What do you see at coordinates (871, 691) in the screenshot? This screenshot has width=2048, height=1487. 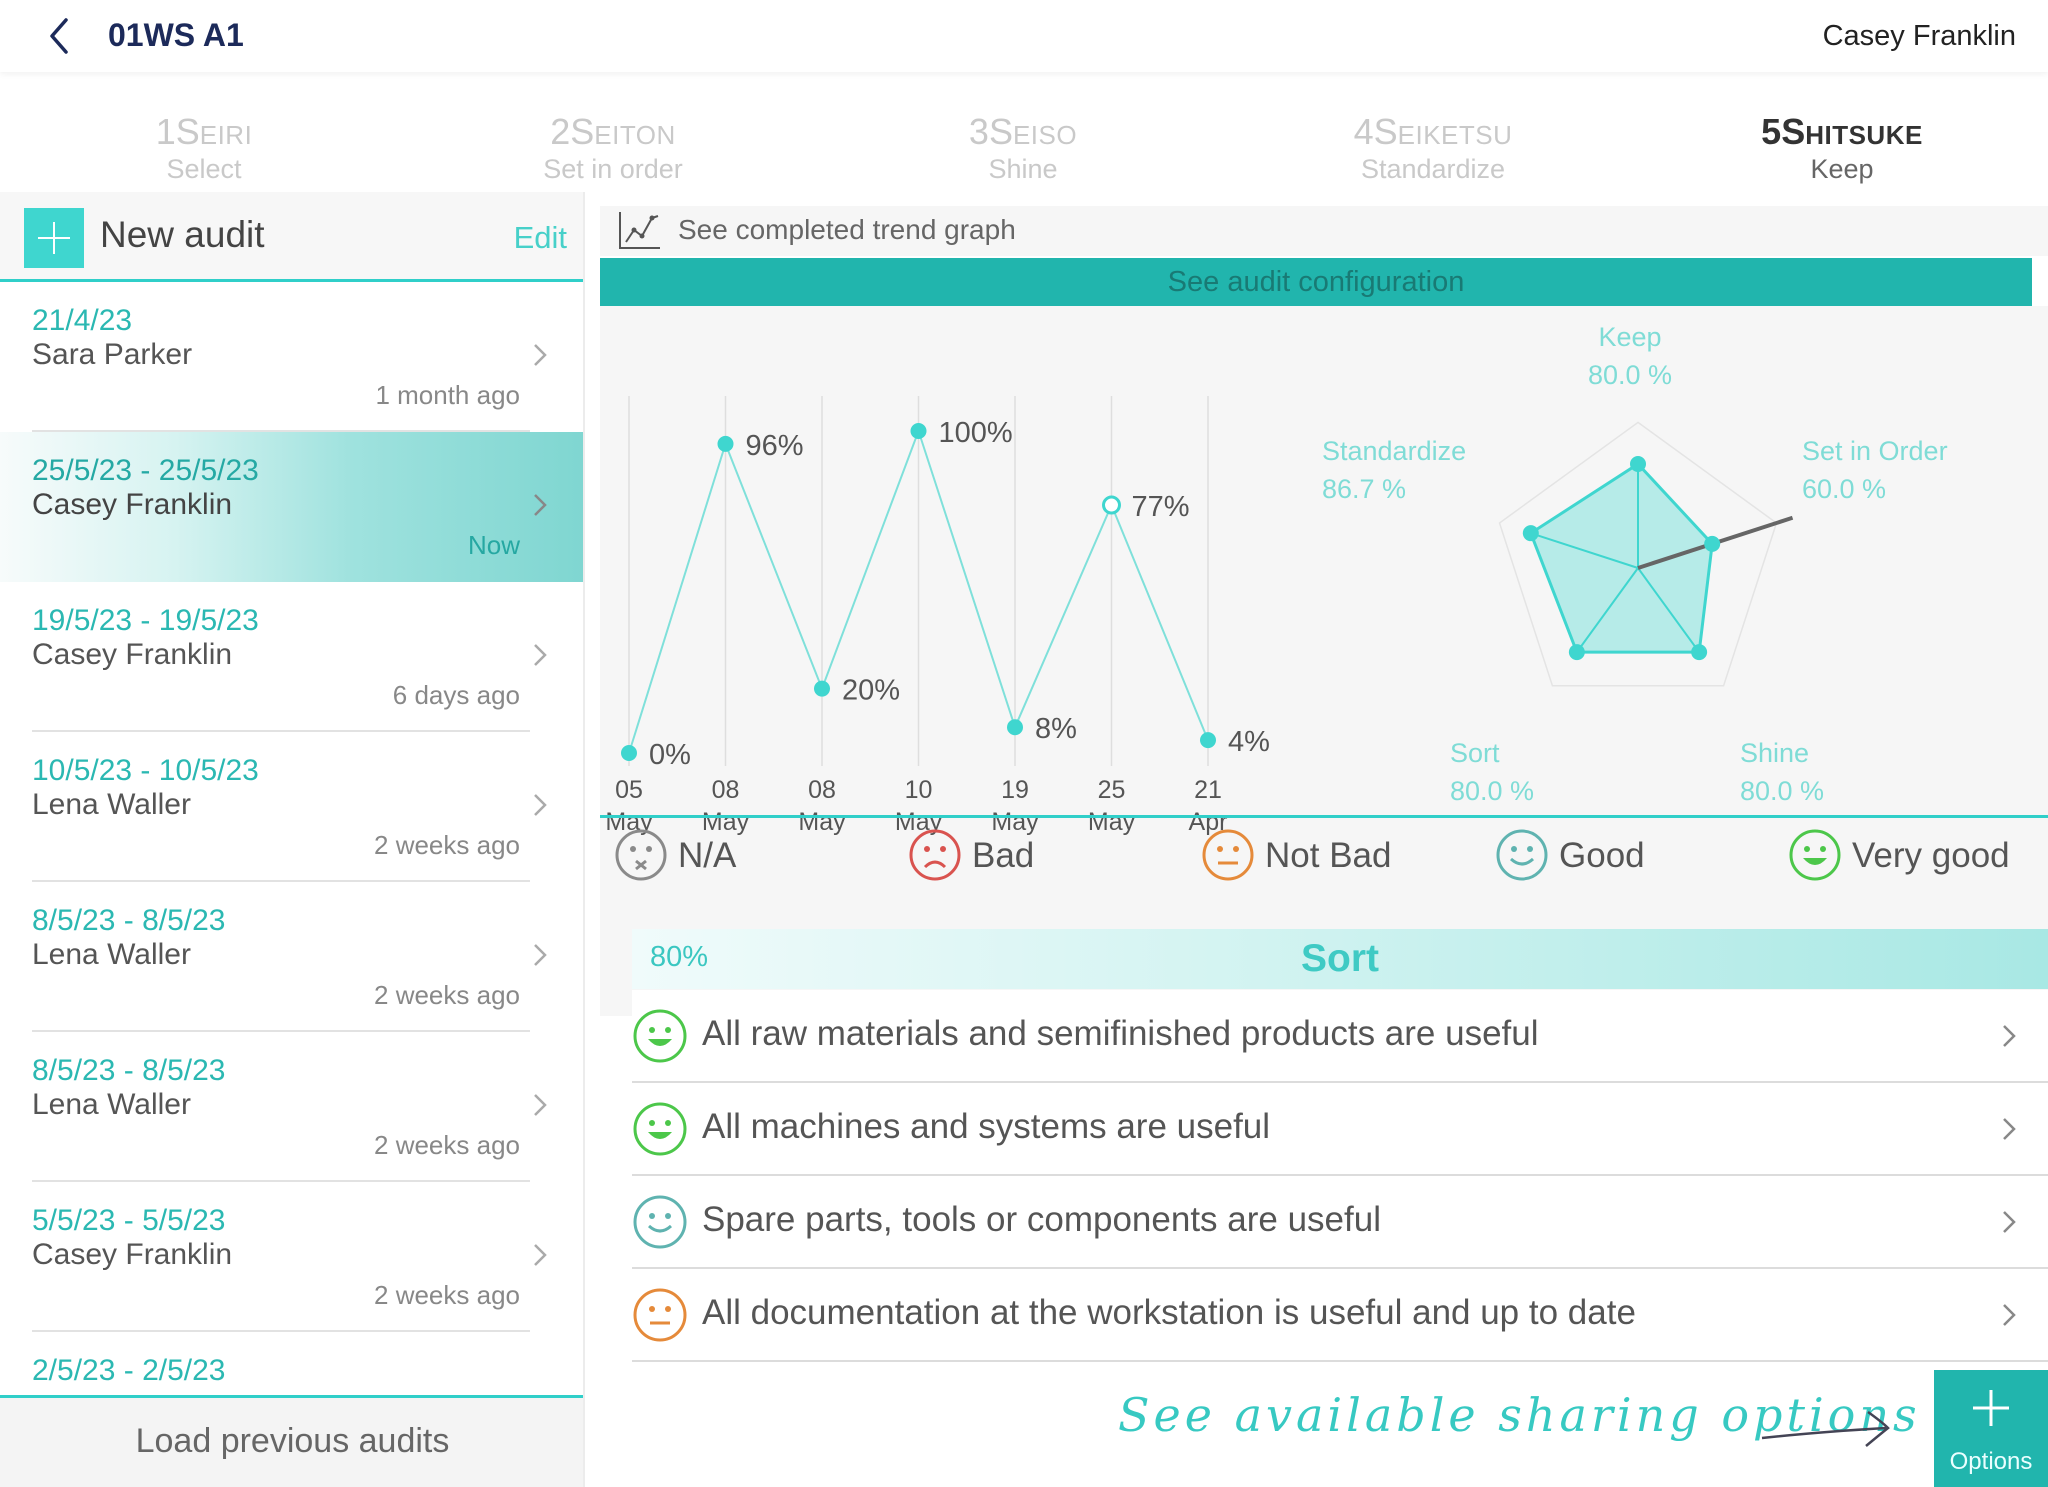 I see `data-label: 20%` at bounding box center [871, 691].